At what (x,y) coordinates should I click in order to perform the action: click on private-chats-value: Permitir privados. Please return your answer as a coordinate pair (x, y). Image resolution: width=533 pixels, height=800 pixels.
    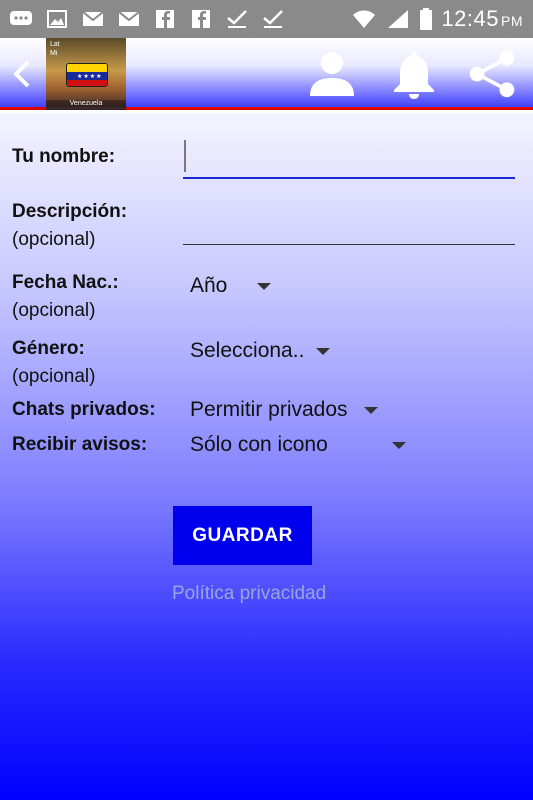
    Looking at the image, I should click on (269, 409).